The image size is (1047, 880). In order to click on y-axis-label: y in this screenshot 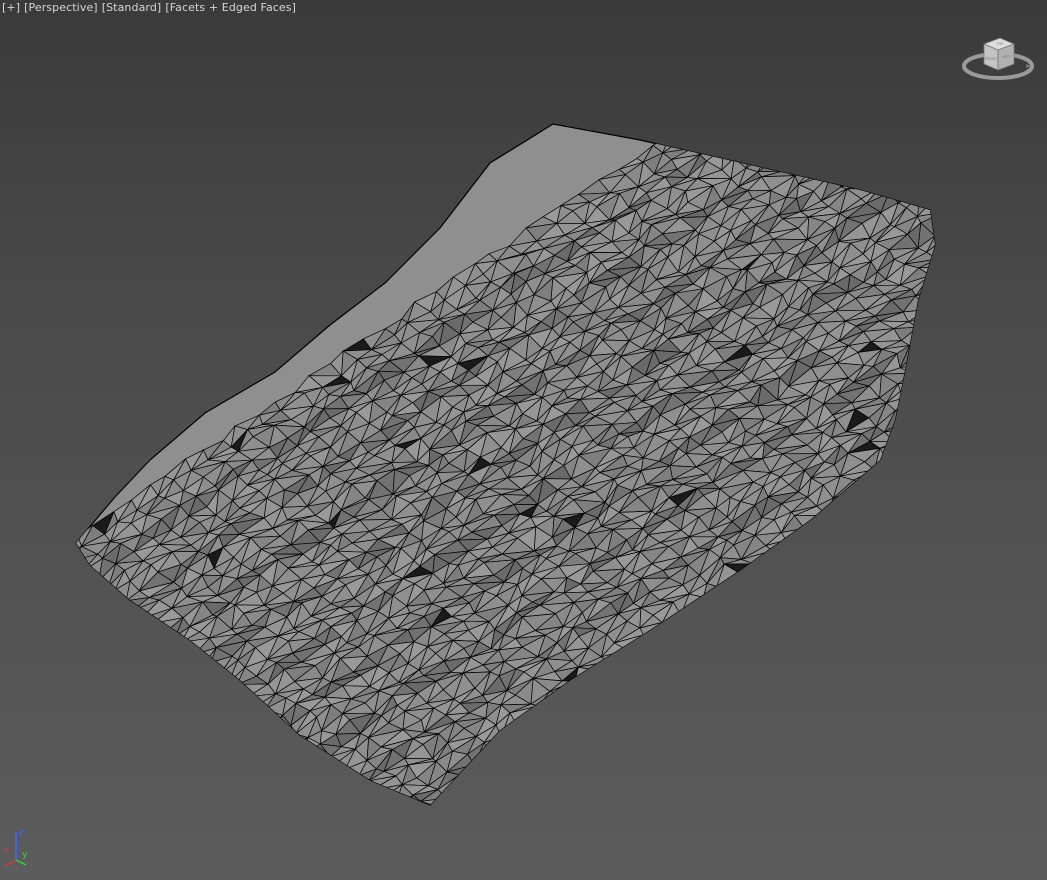, I will do `click(25, 855)`.